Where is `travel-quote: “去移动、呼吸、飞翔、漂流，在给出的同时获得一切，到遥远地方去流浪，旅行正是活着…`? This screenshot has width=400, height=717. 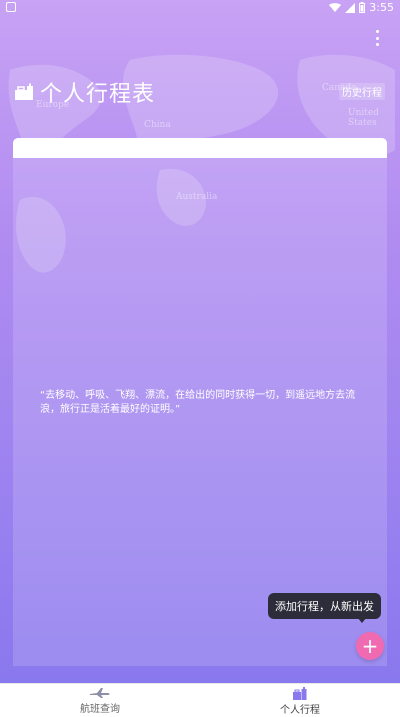 travel-quote: “去移动、呼吸、飞翔、漂流，在给出的同时获得一切，到遥远地方去流浪，旅行正是活着… is located at coordinates (198, 402).